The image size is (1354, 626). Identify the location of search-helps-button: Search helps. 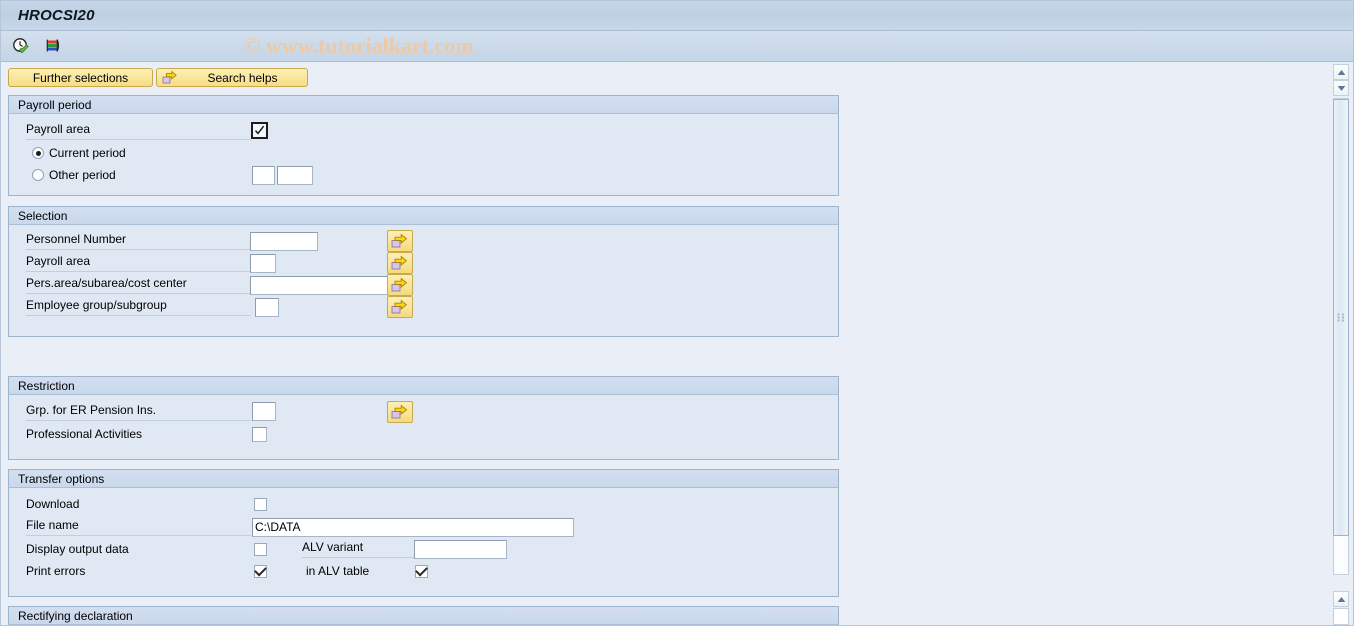
(232, 77).